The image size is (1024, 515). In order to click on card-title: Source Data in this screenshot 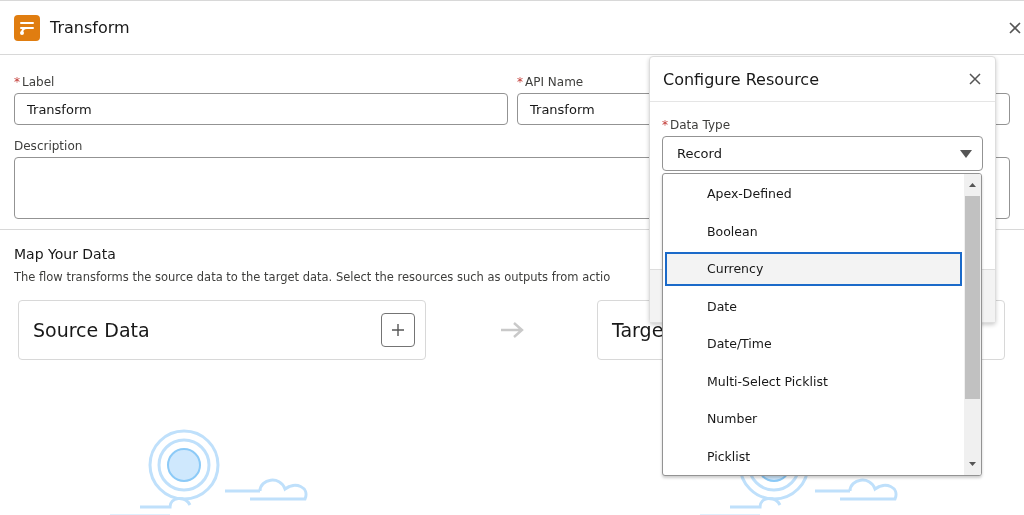, I will do `click(91, 330)`.